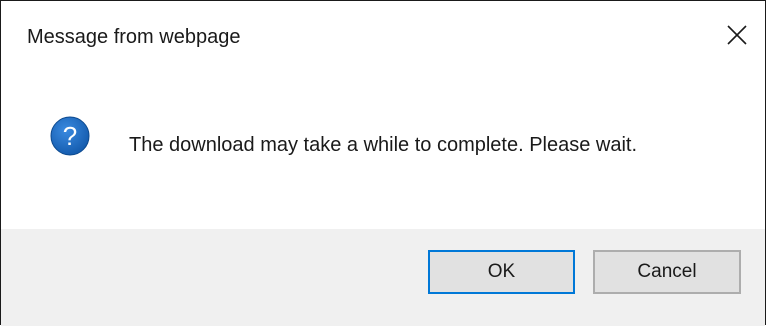 The width and height of the screenshot is (768, 326). I want to click on question-icon: ?, so click(70, 136).